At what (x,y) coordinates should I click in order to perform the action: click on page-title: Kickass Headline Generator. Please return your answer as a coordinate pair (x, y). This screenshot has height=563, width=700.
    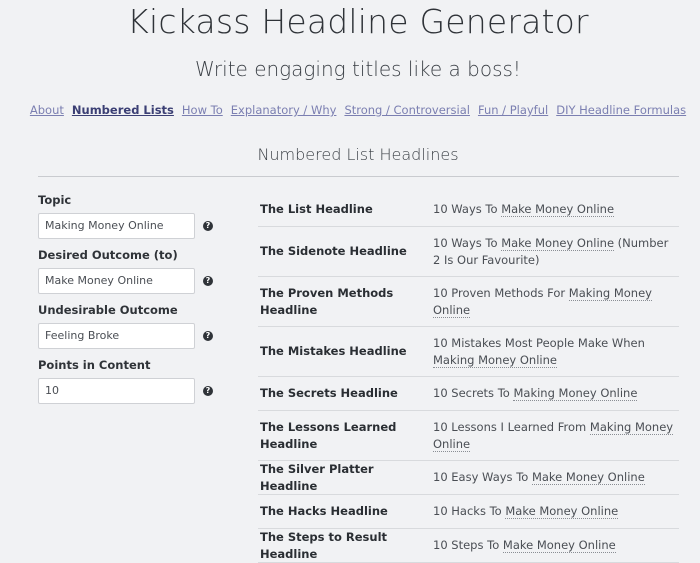
    Looking at the image, I should click on (358, 21).